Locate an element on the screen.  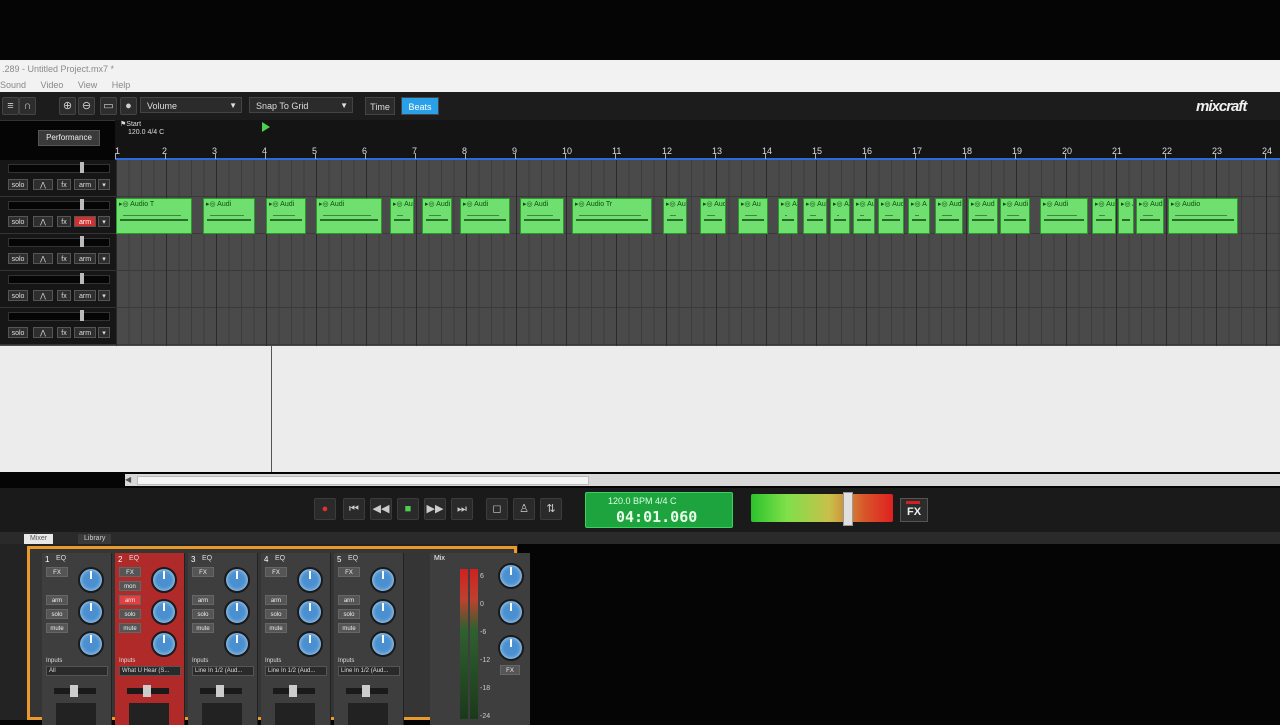
stop-button: ■ is located at coordinates (408, 509).